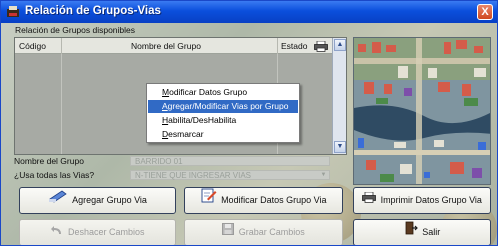 This screenshot has height=246, width=498. What do you see at coordinates (166, 46) in the screenshot?
I see `column-header-nombre: Nombre del Grupo` at bounding box center [166, 46].